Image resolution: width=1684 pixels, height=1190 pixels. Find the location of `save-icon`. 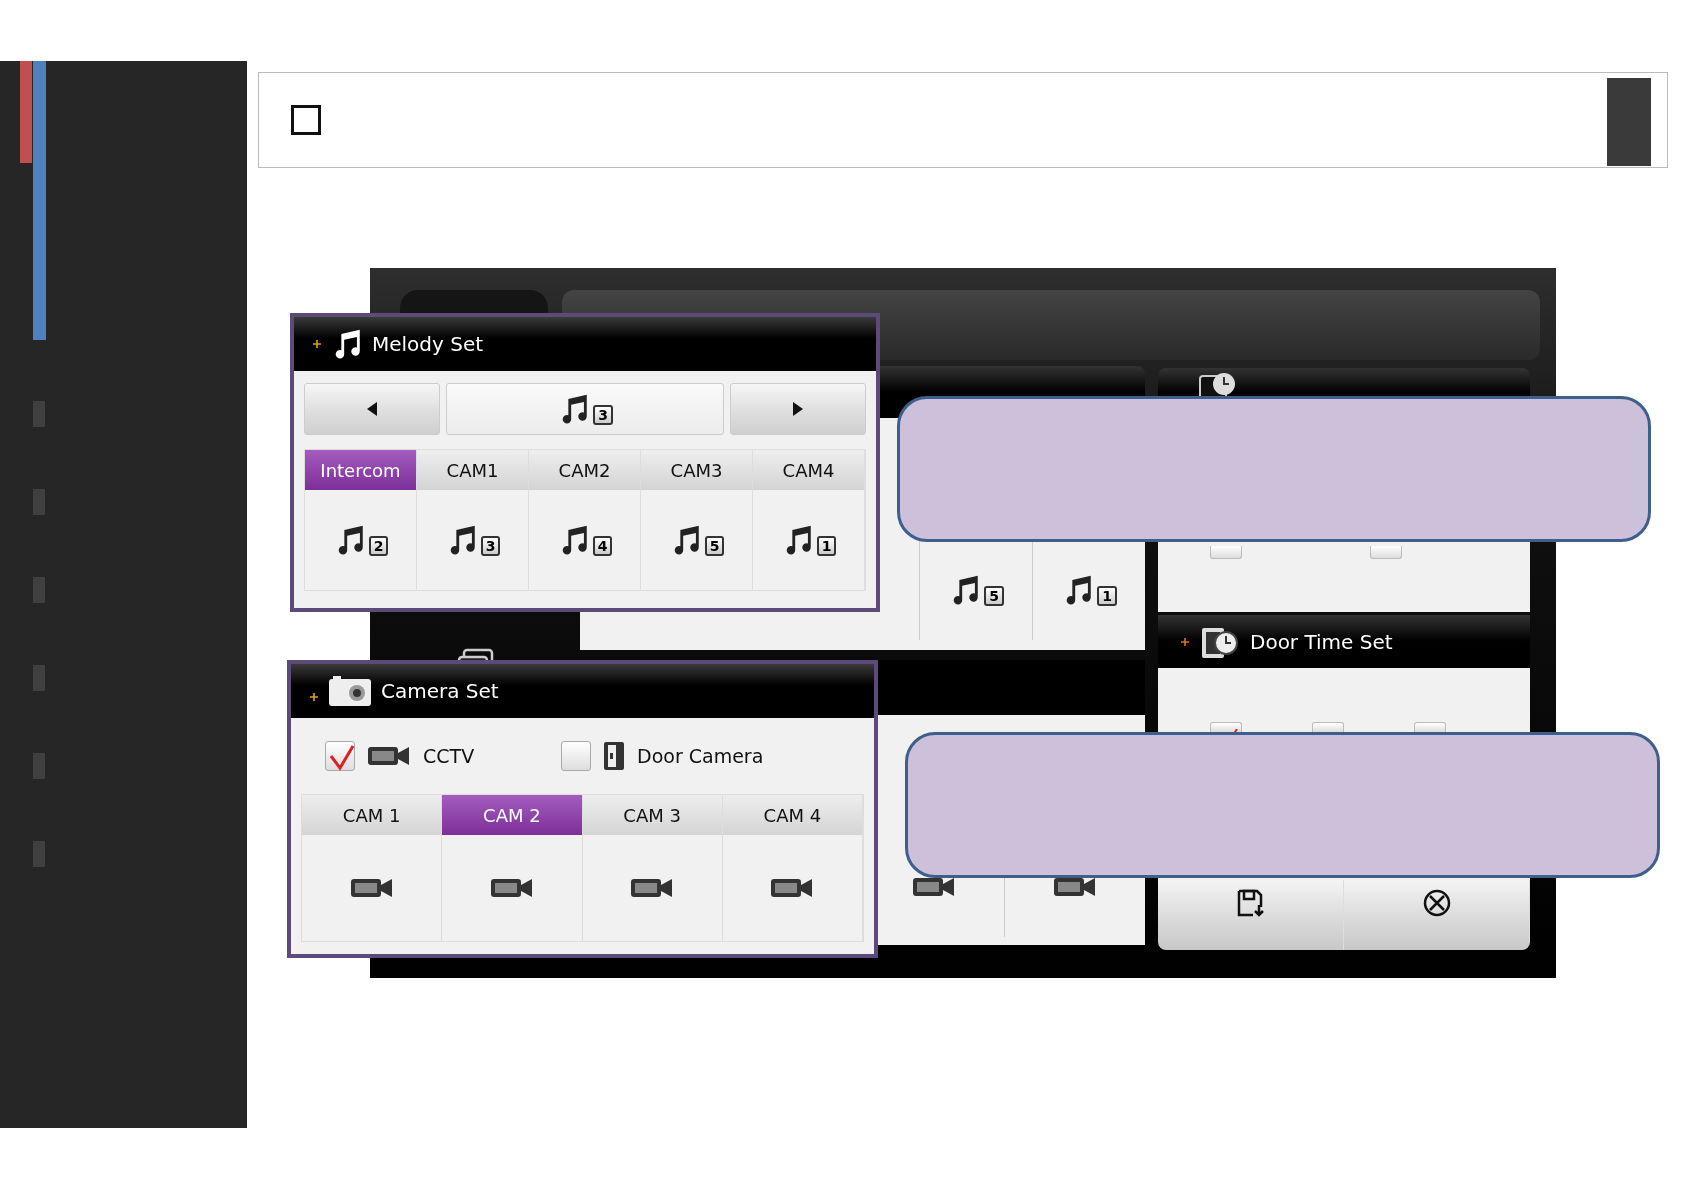

save-icon is located at coordinates (1250, 903).